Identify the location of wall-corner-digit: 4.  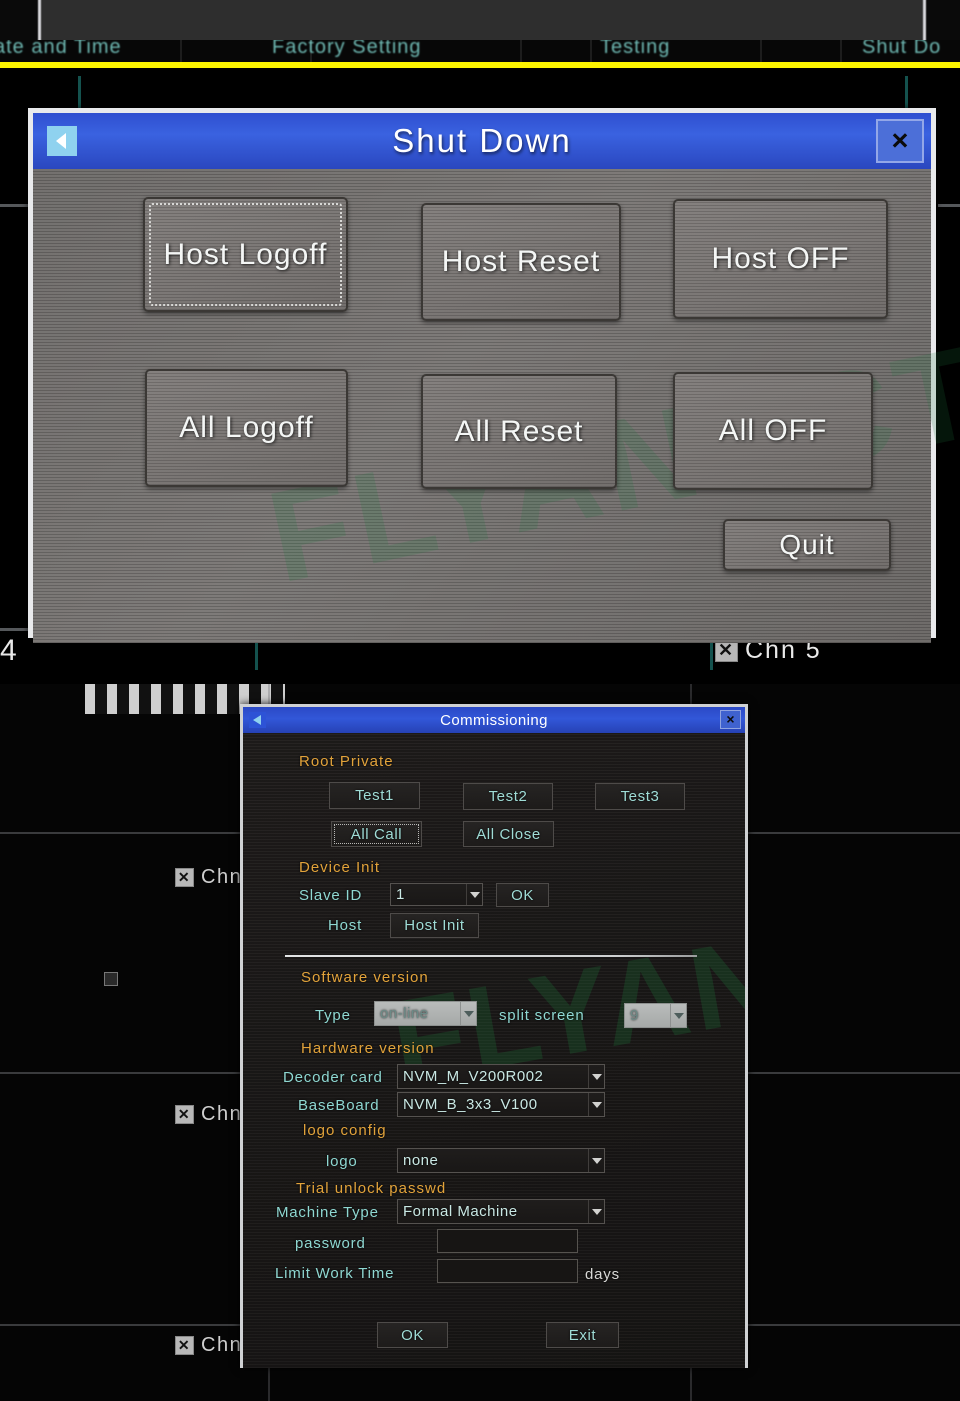
(9, 650).